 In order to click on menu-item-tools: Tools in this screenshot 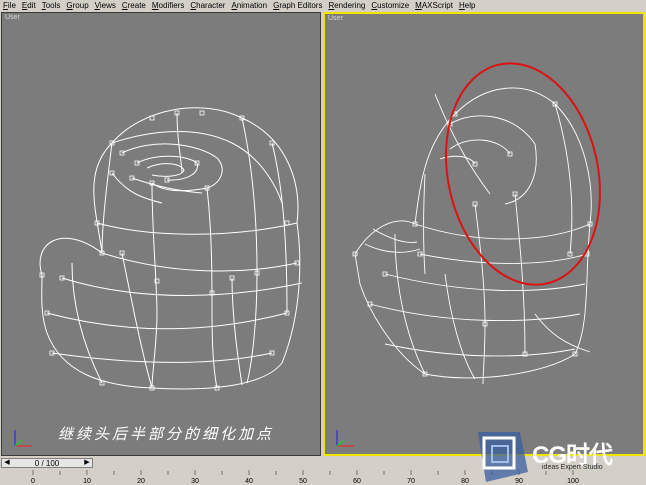, I will do `click(51, 5)`.